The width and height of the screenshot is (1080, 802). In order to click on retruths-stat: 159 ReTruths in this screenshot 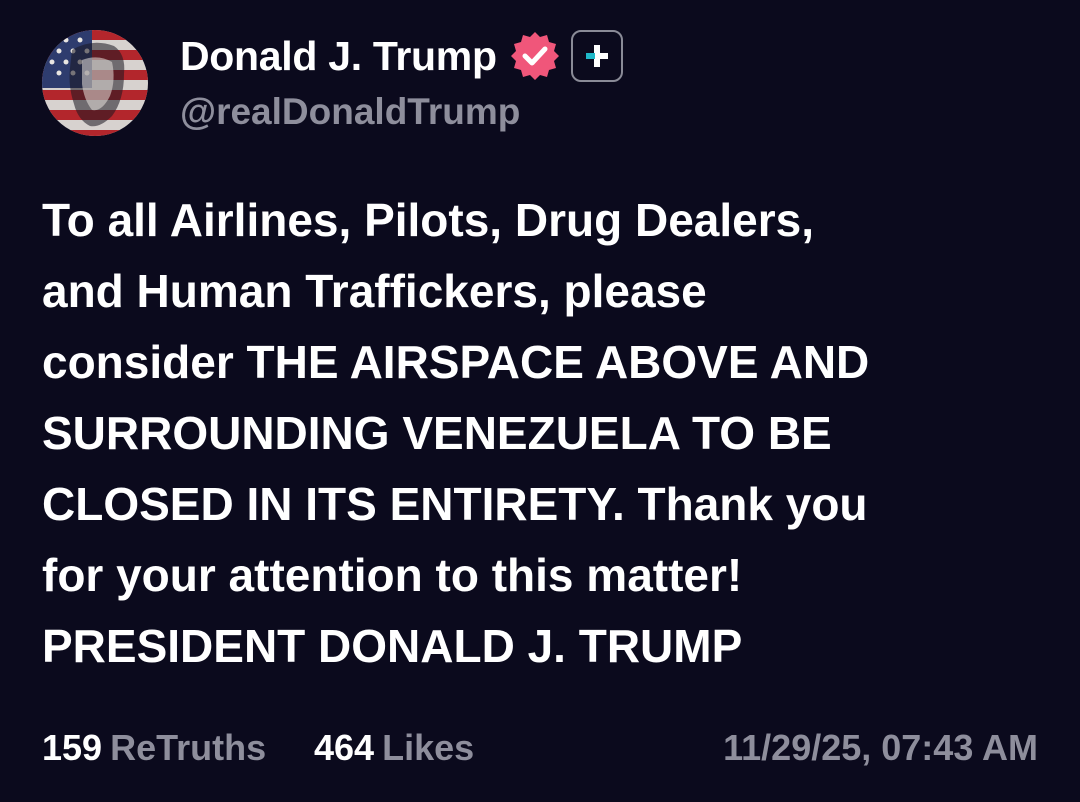, I will do `click(154, 748)`.